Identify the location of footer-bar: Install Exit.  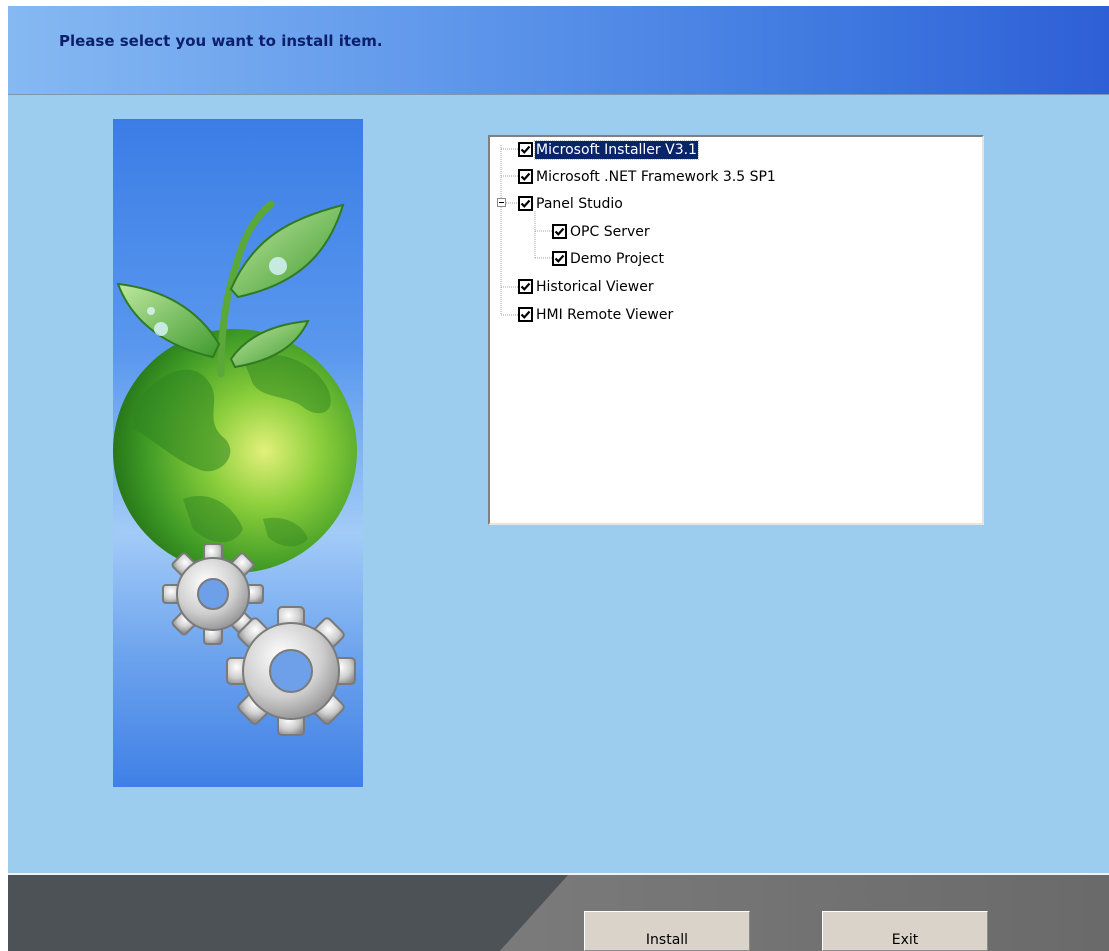
(558, 912).